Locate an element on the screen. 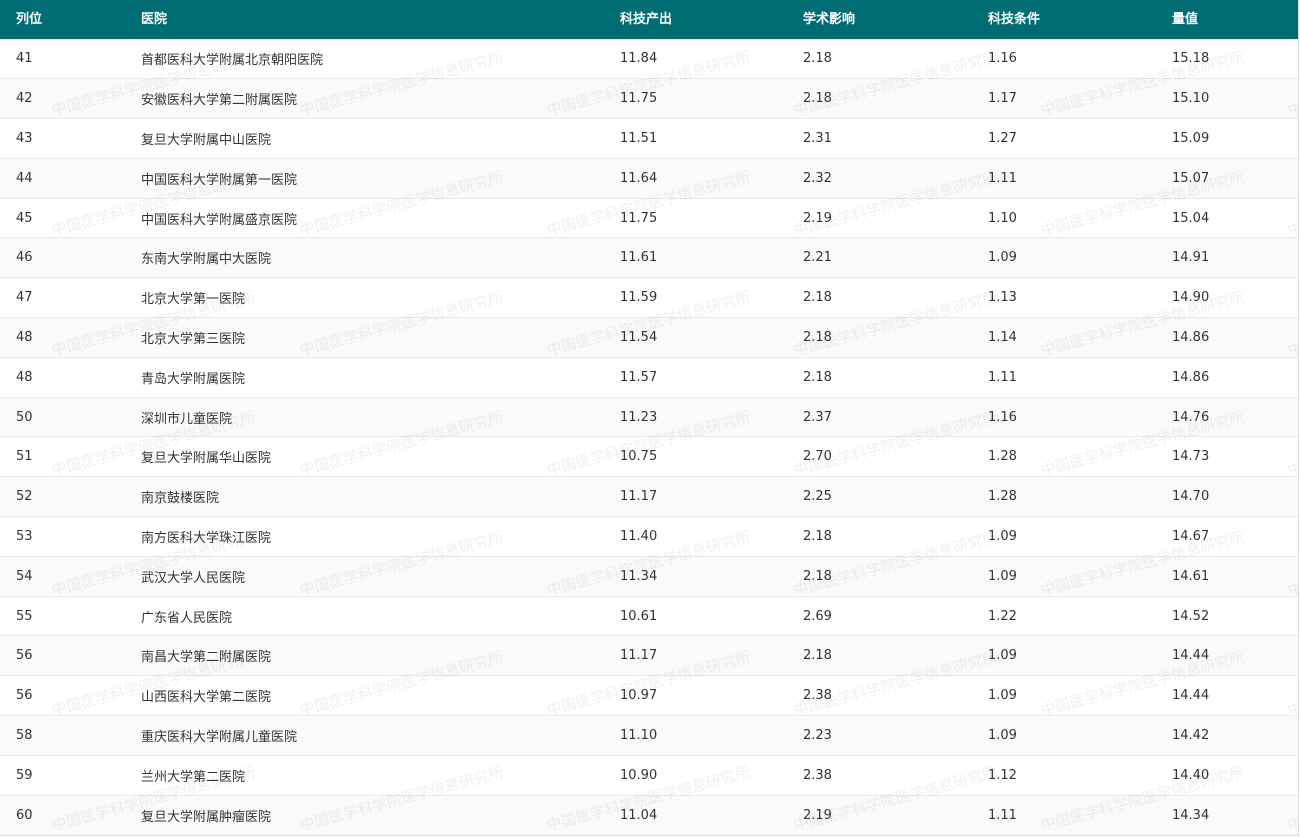 Image resolution: width=1300 pixels, height=837 pixels. score-cell: 14.70 is located at coordinates (1235, 496).